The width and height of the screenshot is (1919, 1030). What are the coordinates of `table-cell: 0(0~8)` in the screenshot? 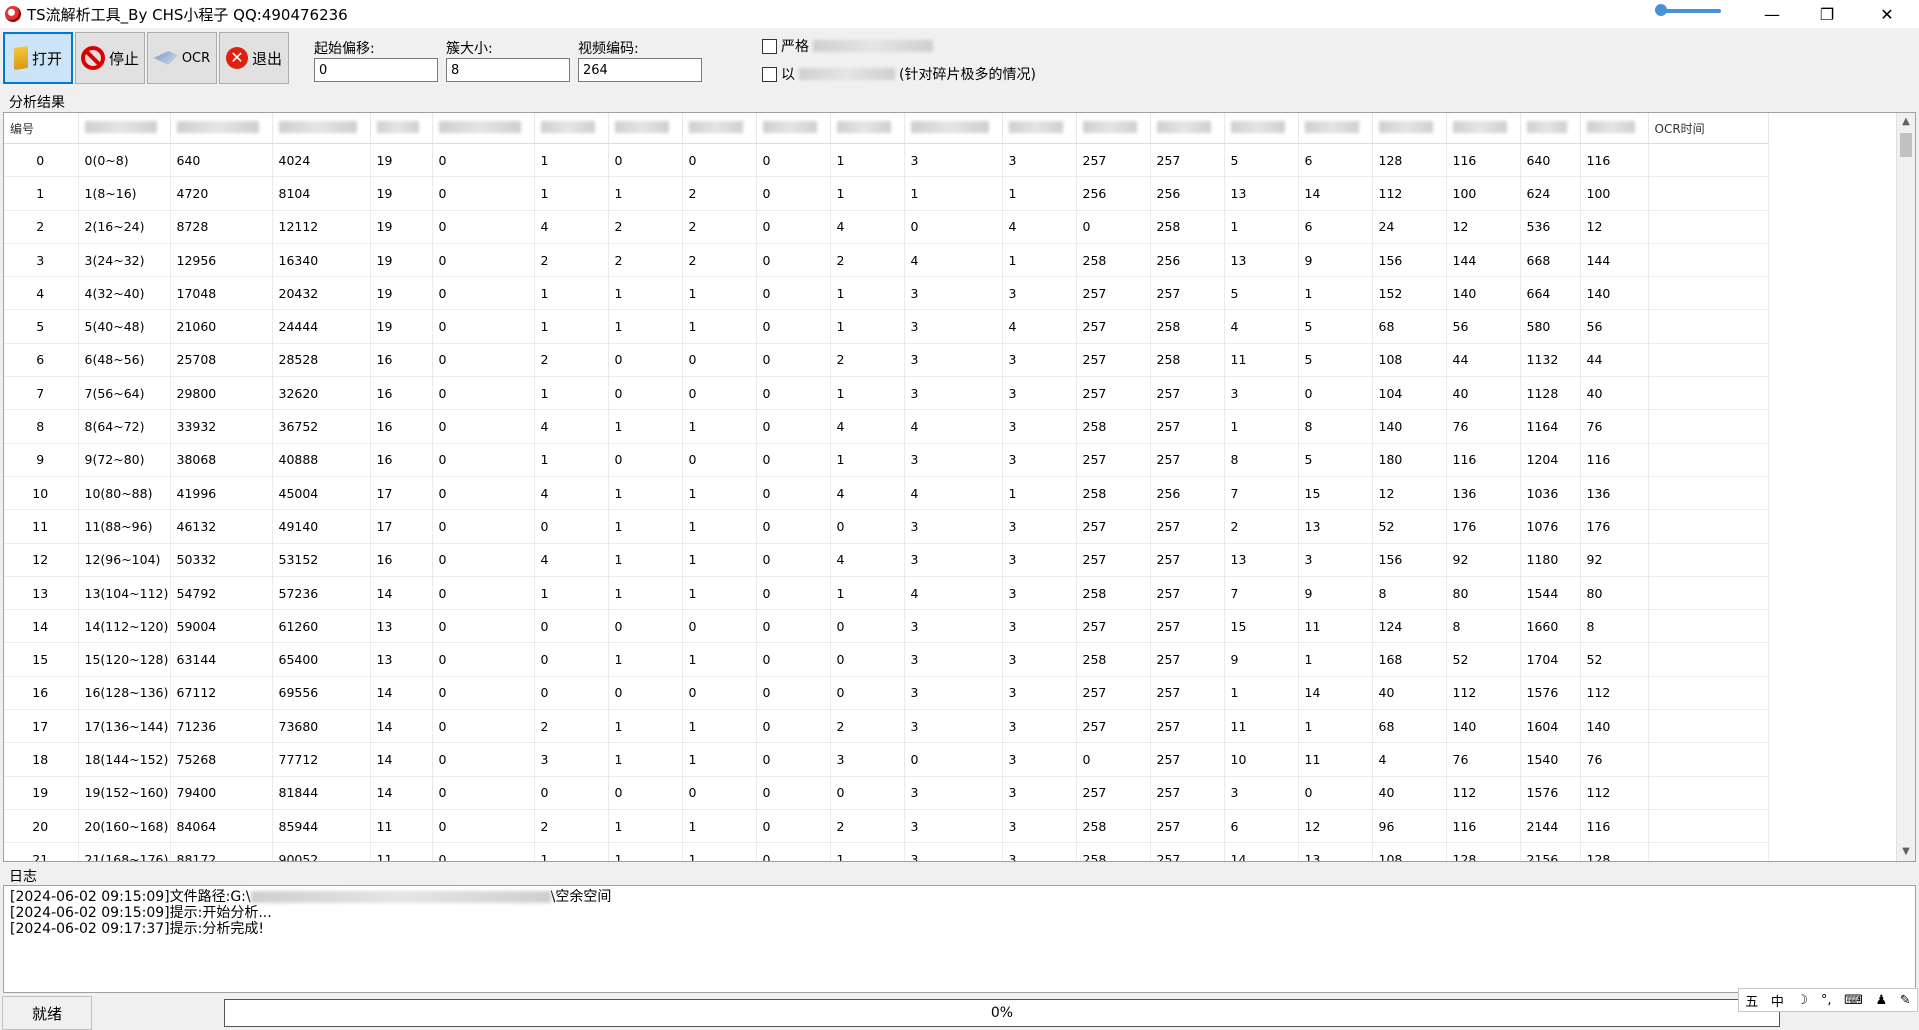 It's located at (124, 160).